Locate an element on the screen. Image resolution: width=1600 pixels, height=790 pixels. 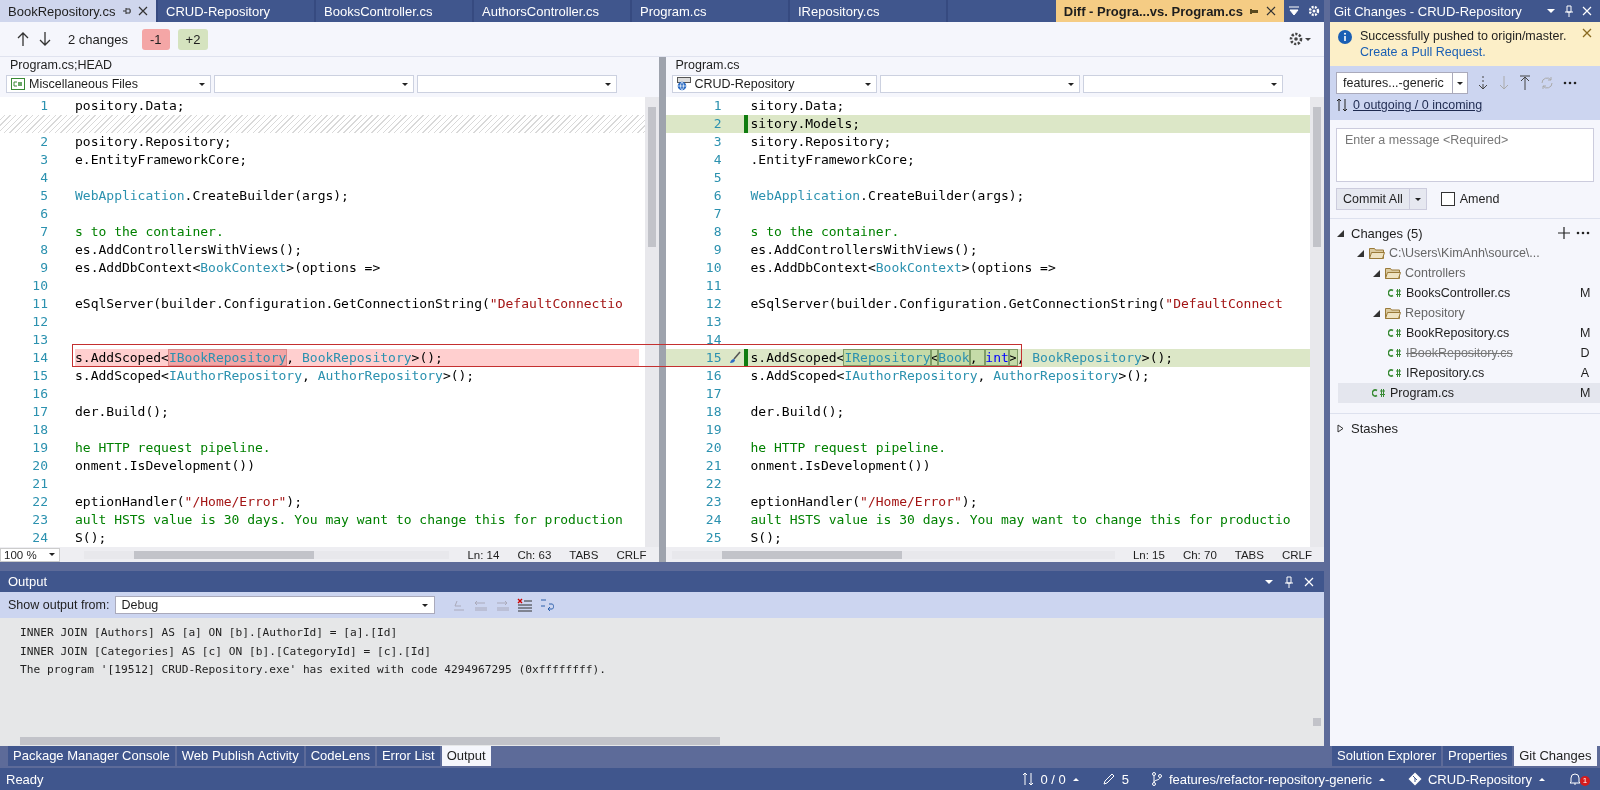
code-line: eptionHandler("/Home/Error"); is located at coordinates (864, 502).